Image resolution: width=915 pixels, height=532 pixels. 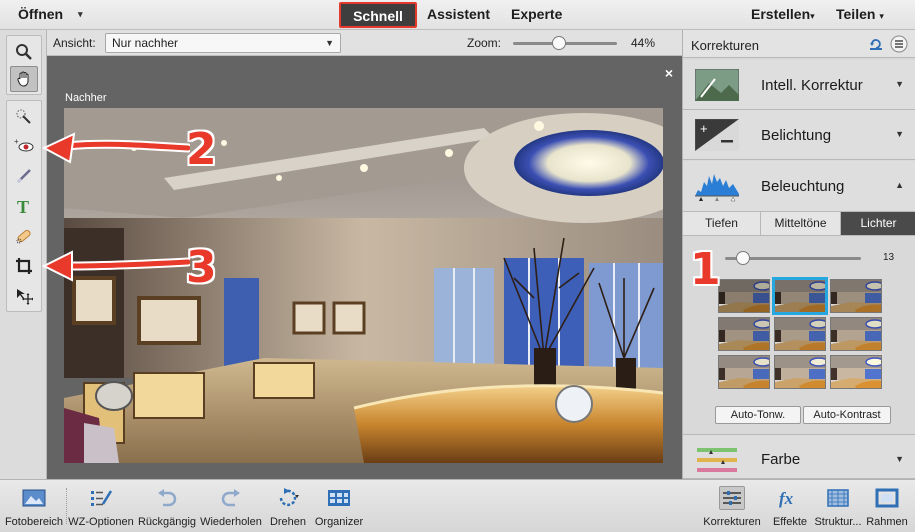 What do you see at coordinates (167, 522) in the screenshot?
I see `undo-label: Rückgängig` at bounding box center [167, 522].